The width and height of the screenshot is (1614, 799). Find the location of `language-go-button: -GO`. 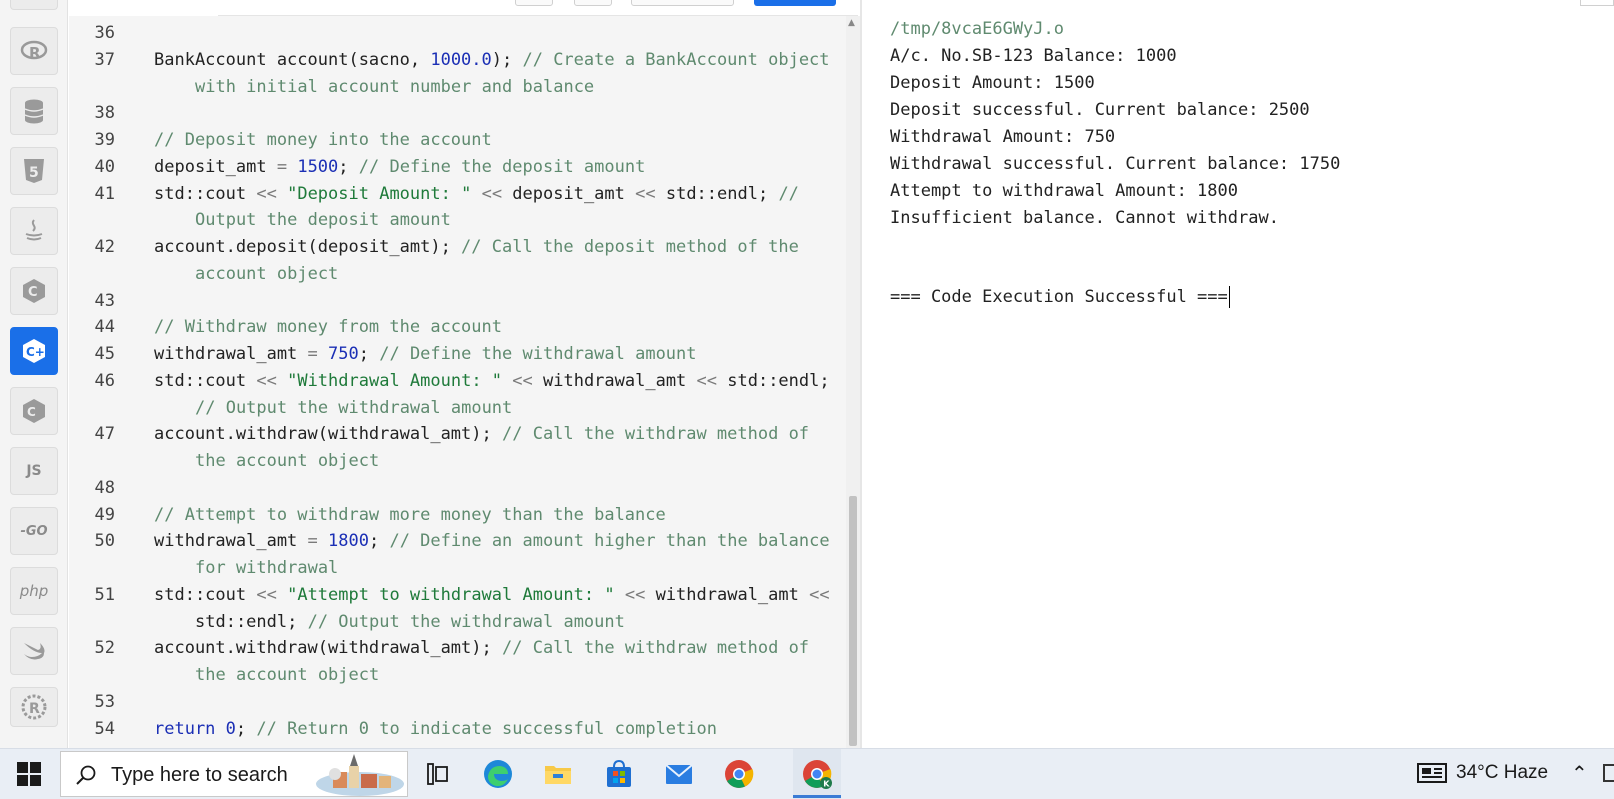

language-go-button: -GO is located at coordinates (34, 531).